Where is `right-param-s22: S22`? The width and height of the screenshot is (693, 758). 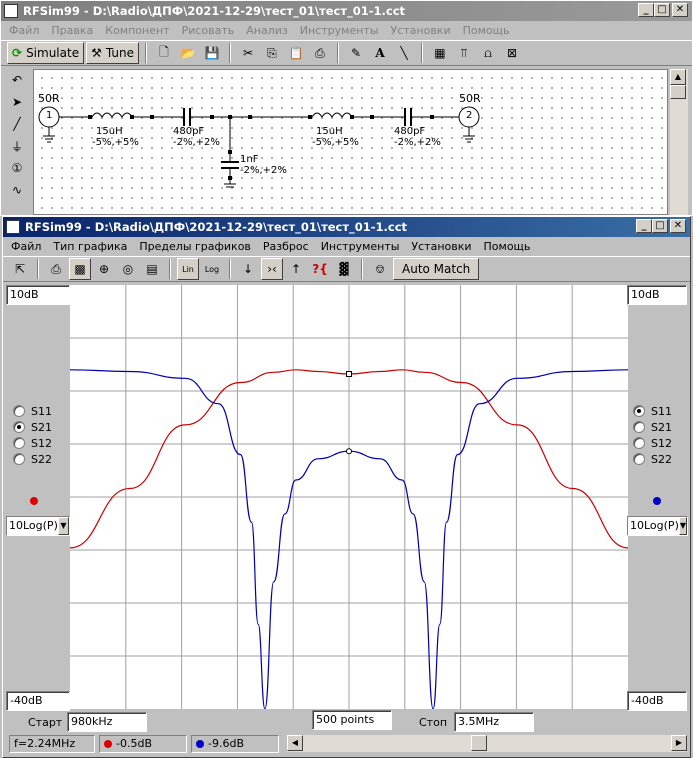 right-param-s22: S22 is located at coordinates (652, 459).